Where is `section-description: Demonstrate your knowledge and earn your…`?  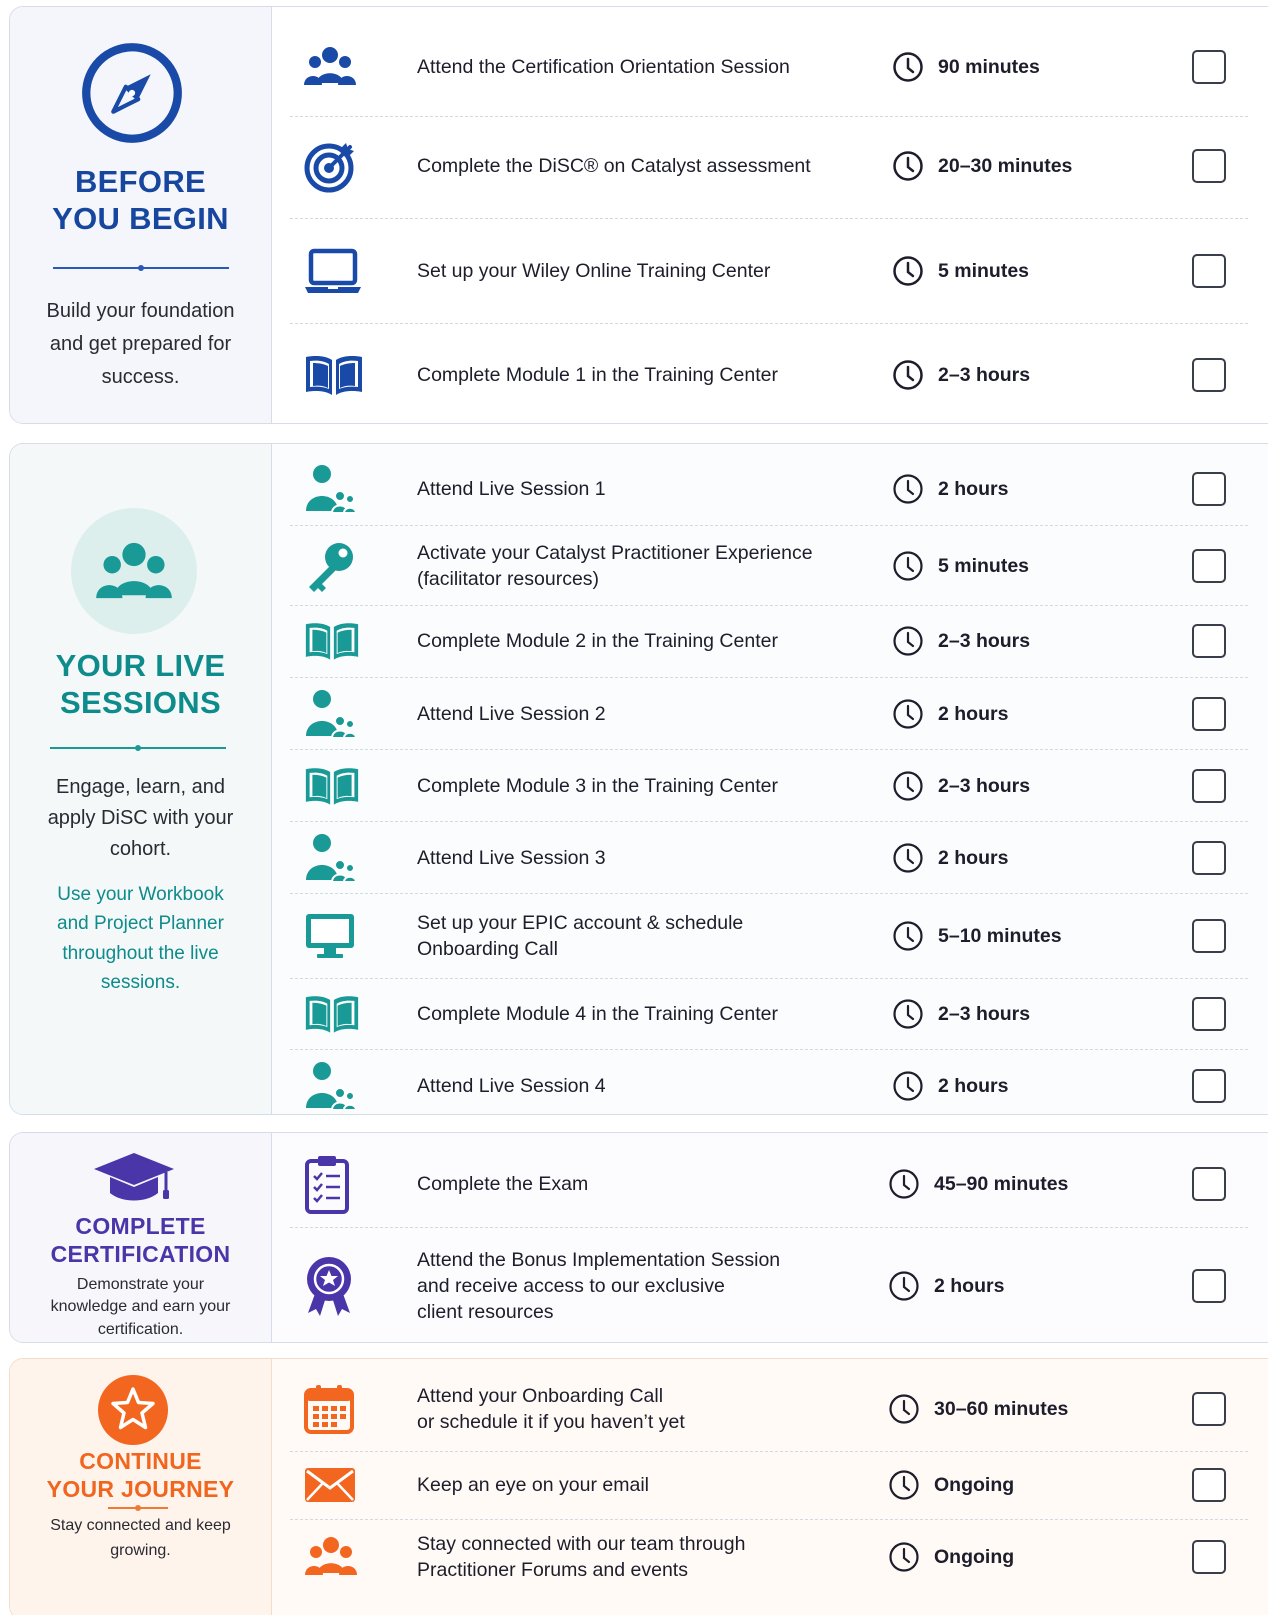 section-description: Demonstrate your knowledge and earn your… is located at coordinates (140, 1307).